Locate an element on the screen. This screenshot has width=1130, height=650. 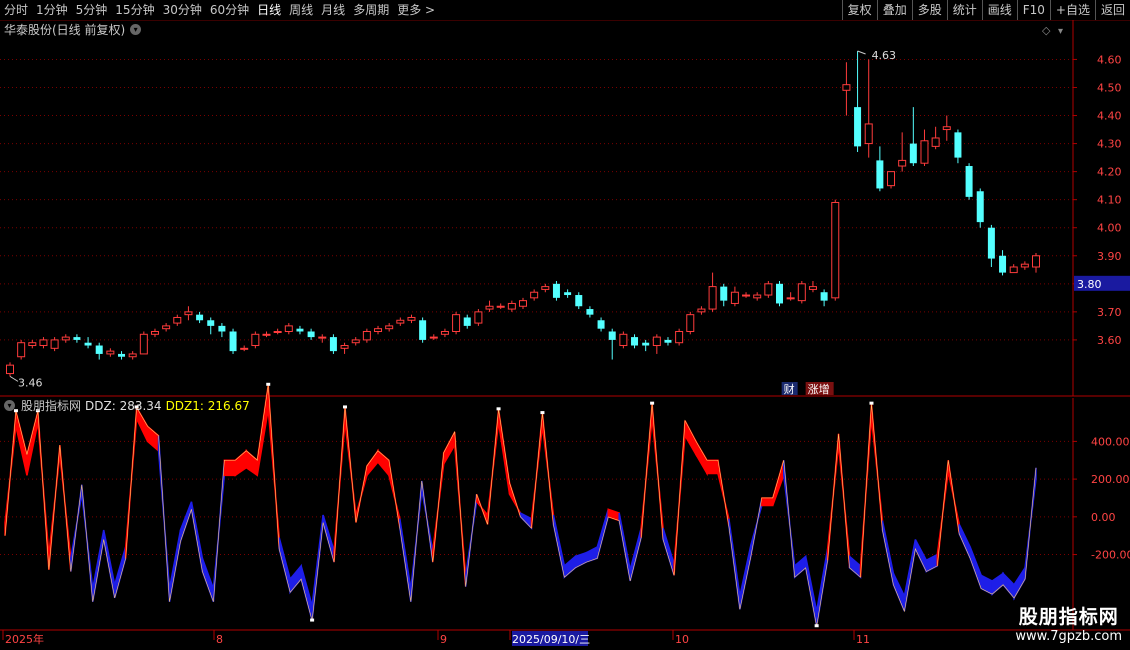
diamond-icon: ◇ is located at coordinates (1046, 30).